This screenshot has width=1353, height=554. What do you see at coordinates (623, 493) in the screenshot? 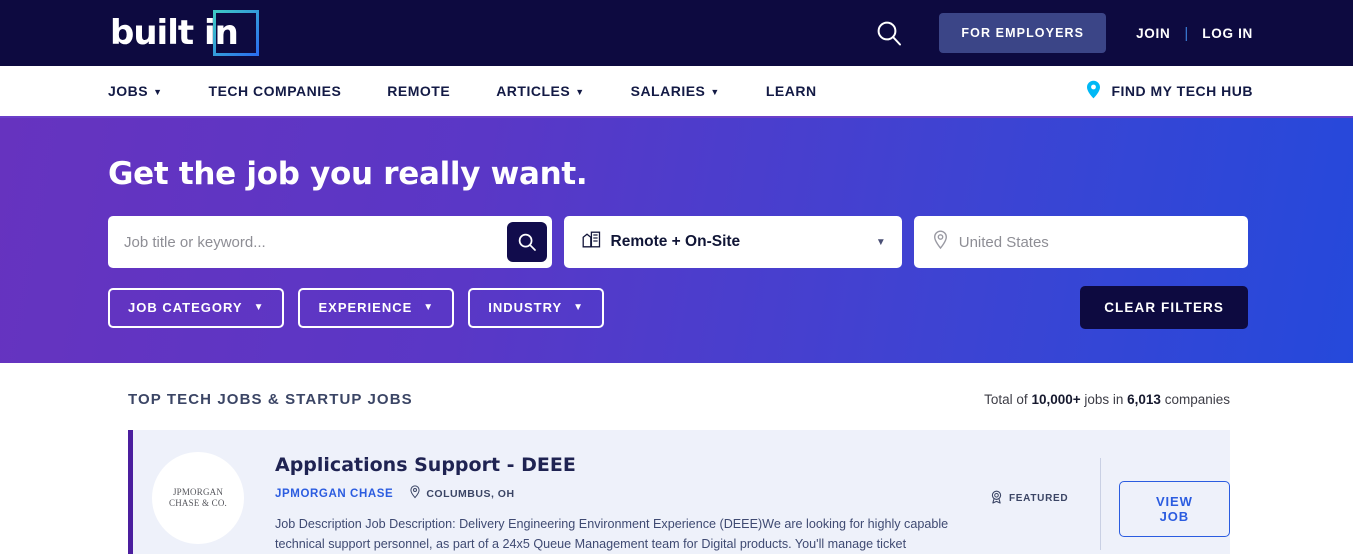
I see `job-meta: JPMORGAN CHASE COLUMBUS, OH` at bounding box center [623, 493].